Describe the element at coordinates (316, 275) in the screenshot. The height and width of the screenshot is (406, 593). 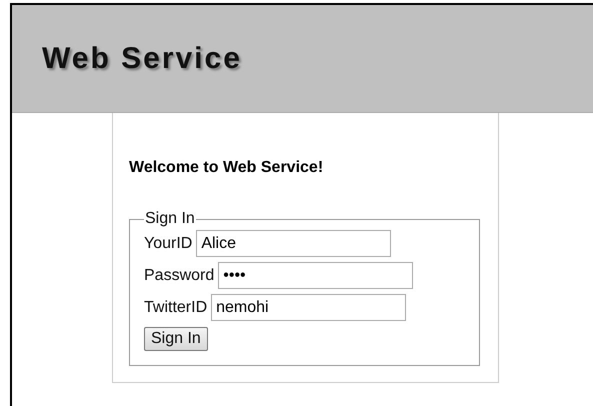
I see `input-field: ••••` at that location.